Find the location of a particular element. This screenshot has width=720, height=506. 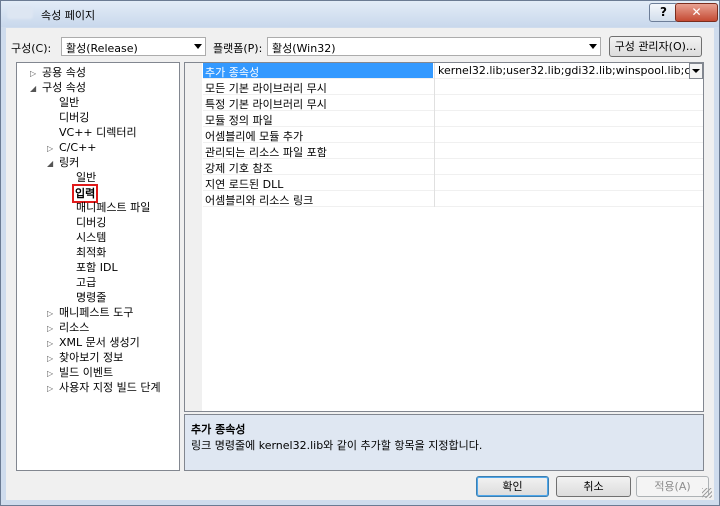

window-title: 속성 페이지 is located at coordinates (68, 15).